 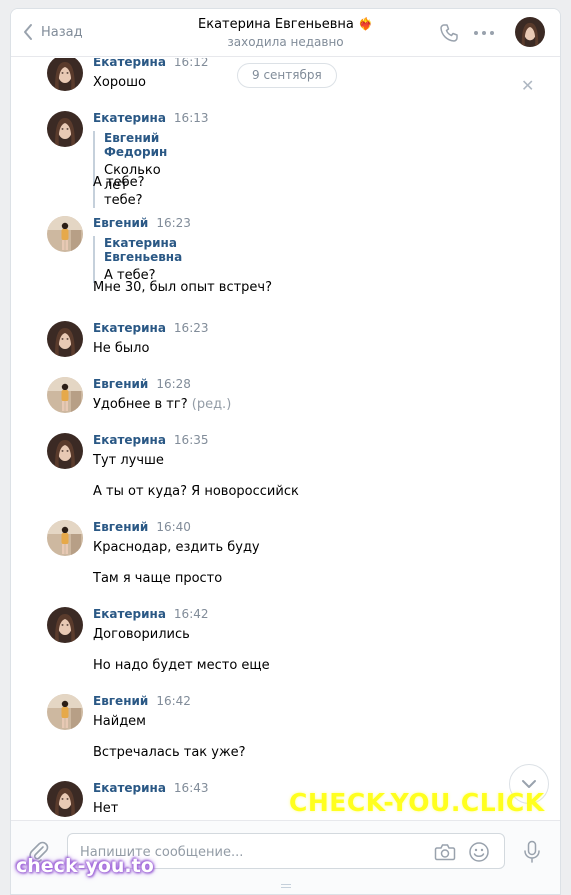 I want to click on message-text: Найдем, so click(x=119, y=721).